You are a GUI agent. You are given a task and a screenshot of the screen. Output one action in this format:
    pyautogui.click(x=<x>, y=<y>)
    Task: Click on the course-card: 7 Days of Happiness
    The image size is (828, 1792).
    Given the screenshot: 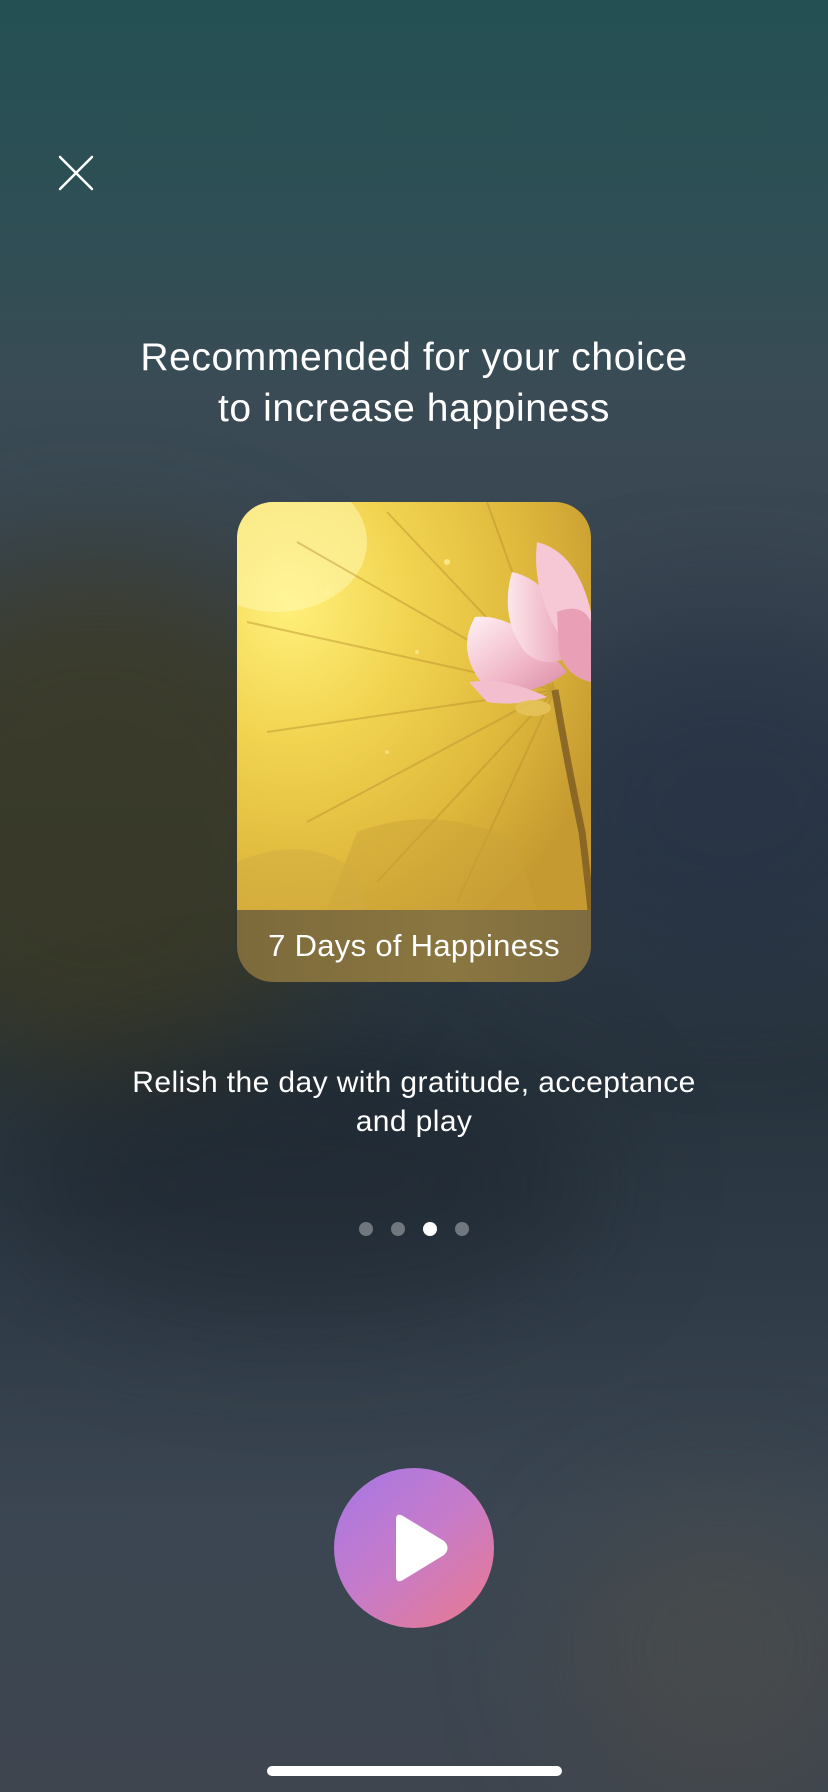 What is the action you would take?
    pyautogui.click(x=414, y=742)
    